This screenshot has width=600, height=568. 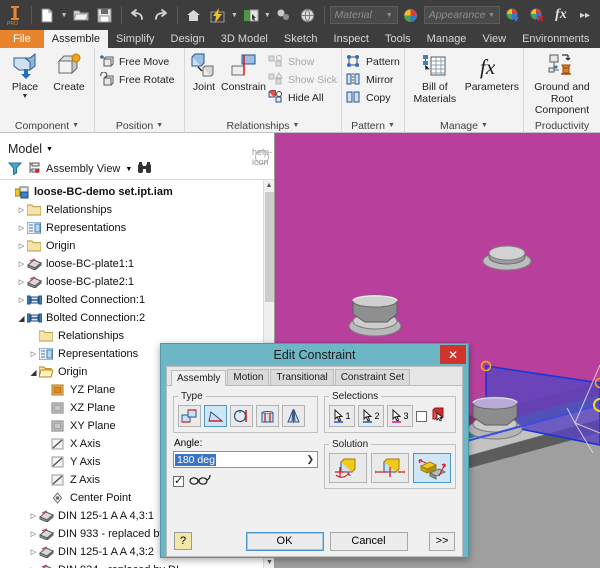 What do you see at coordinates (83, 169) in the screenshot?
I see `assembly-view-label: Assembly View` at bounding box center [83, 169].